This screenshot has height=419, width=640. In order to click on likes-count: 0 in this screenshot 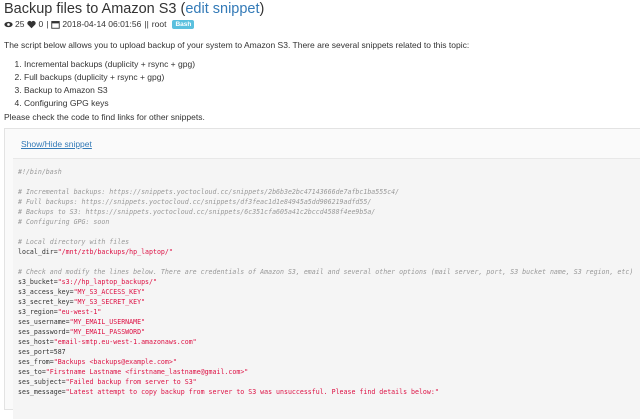, I will do `click(41, 24)`.